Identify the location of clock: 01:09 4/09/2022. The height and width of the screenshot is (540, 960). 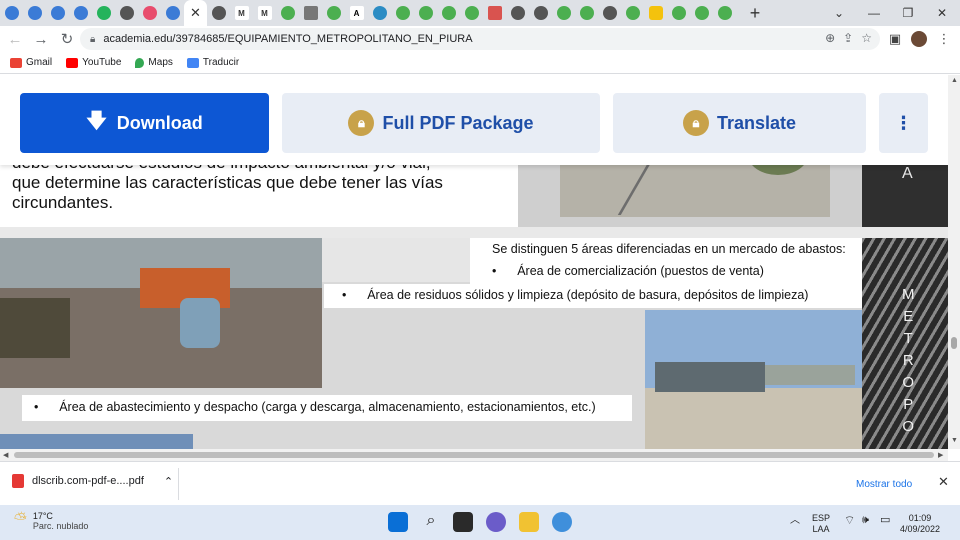
(920, 524).